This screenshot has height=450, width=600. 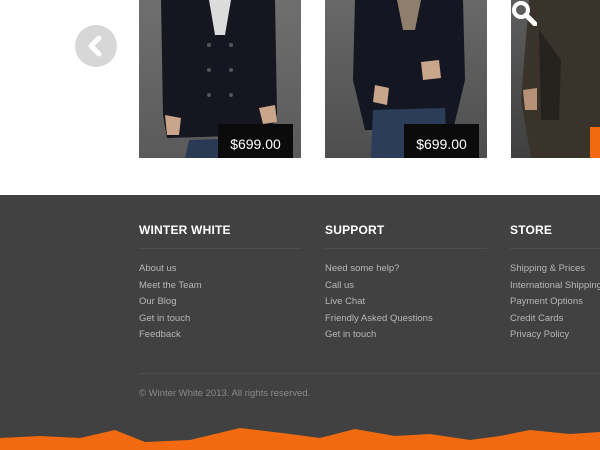 What do you see at coordinates (369, 373) in the screenshot?
I see `footer-divider` at bounding box center [369, 373].